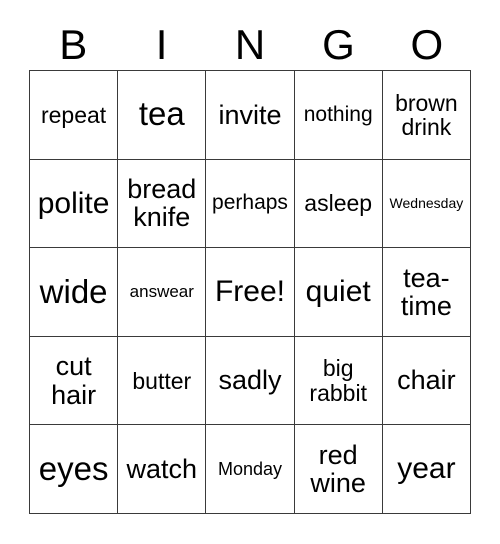 The width and height of the screenshot is (500, 544). I want to click on bingo-cell-label: Free!, so click(249, 292).